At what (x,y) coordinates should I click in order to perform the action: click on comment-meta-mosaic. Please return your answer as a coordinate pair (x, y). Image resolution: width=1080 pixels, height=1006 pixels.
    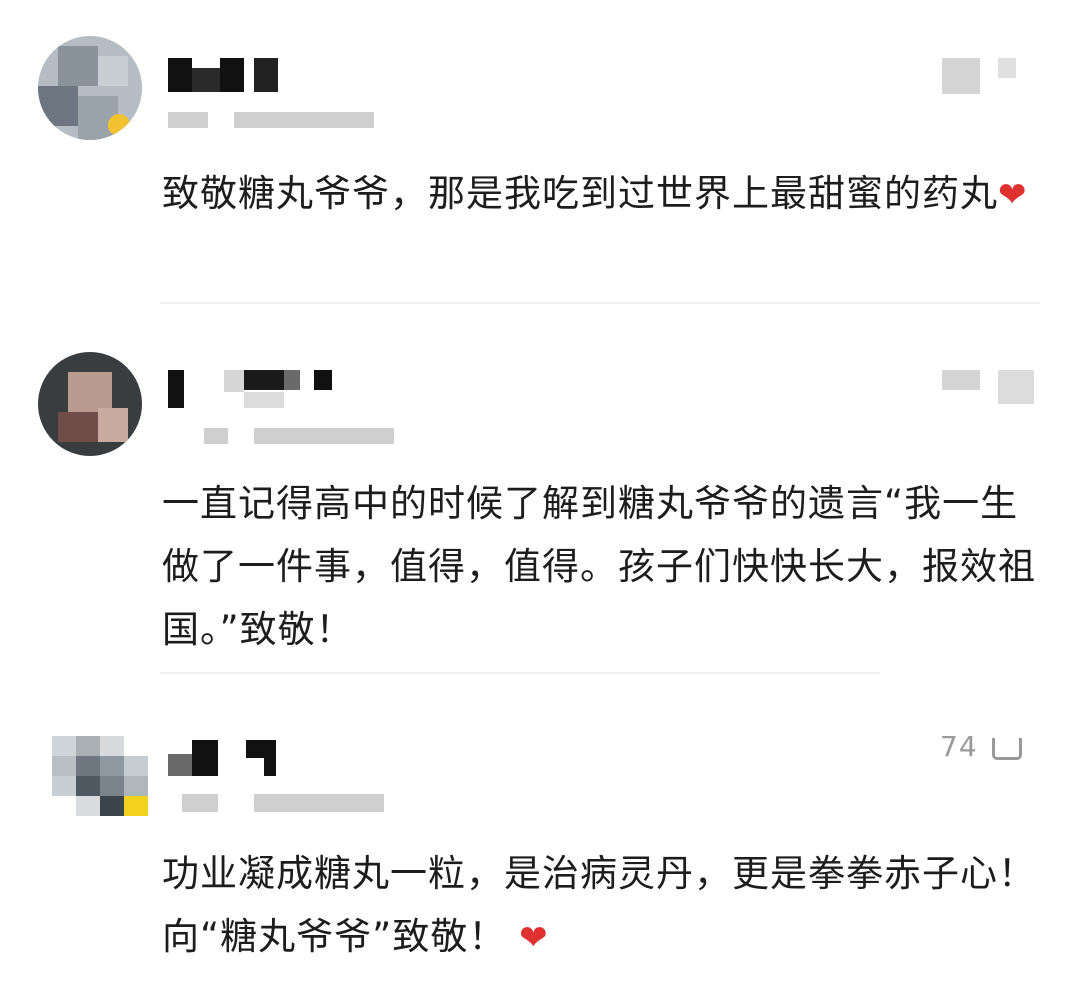
    Looking at the image, I should click on (283, 804).